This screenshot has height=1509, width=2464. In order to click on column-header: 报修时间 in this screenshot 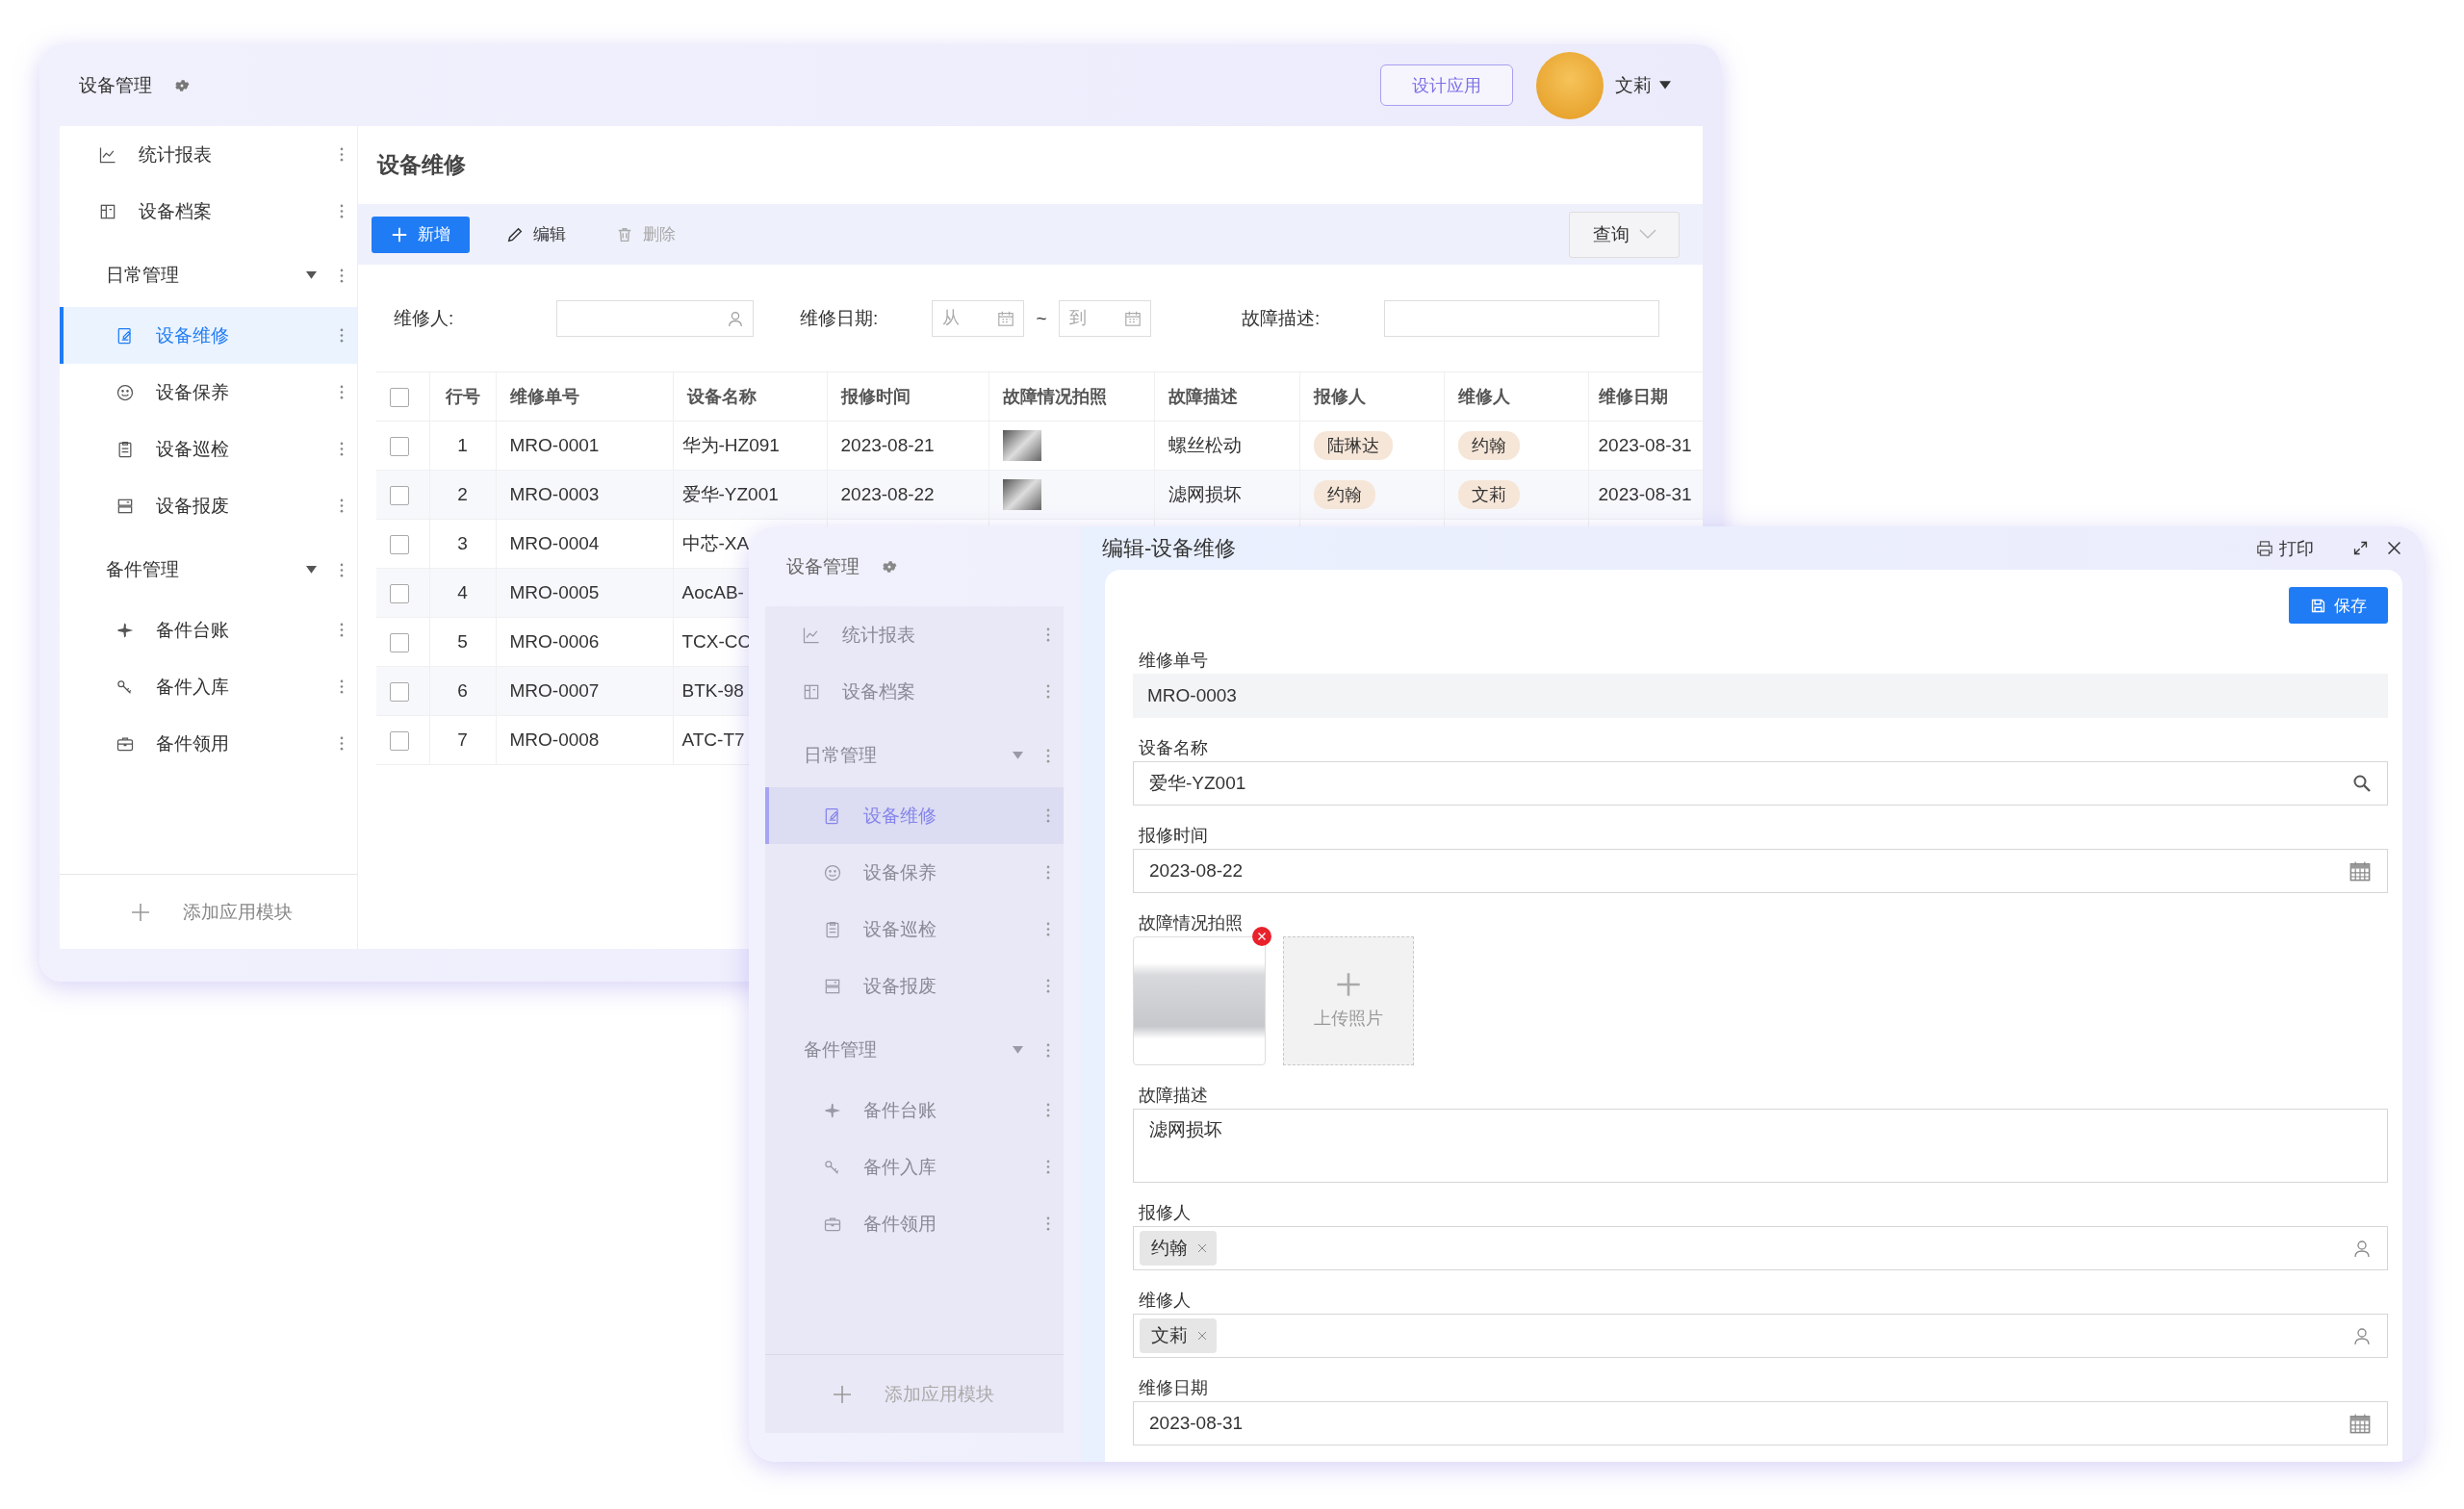, I will do `click(875, 396)`.